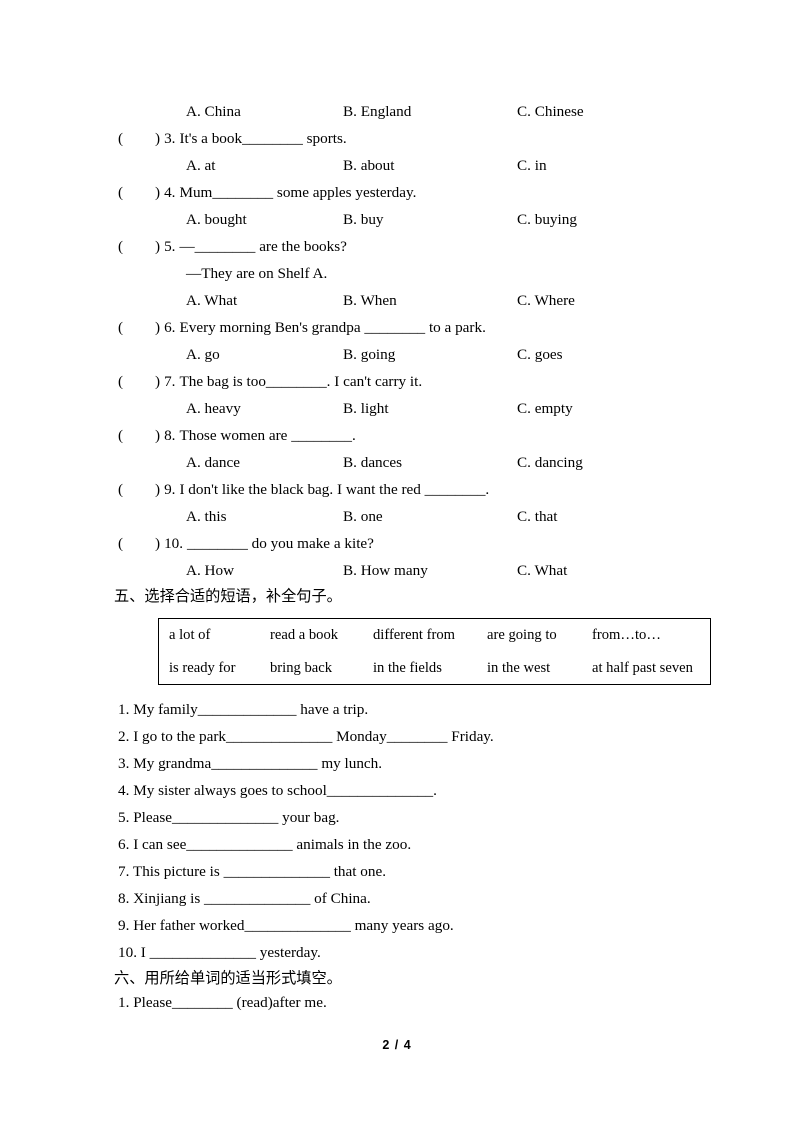  Describe the element at coordinates (228, 596) in the screenshot. I see `section-heading-five: 五、选择合适的短语，补全句子。` at that location.